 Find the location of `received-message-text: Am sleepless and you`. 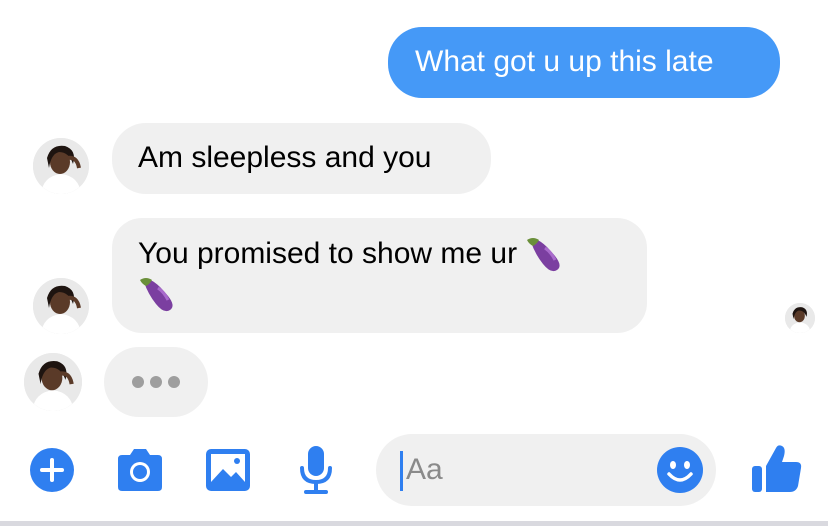

received-message-text: Am sleepless and you is located at coordinates (285, 157).